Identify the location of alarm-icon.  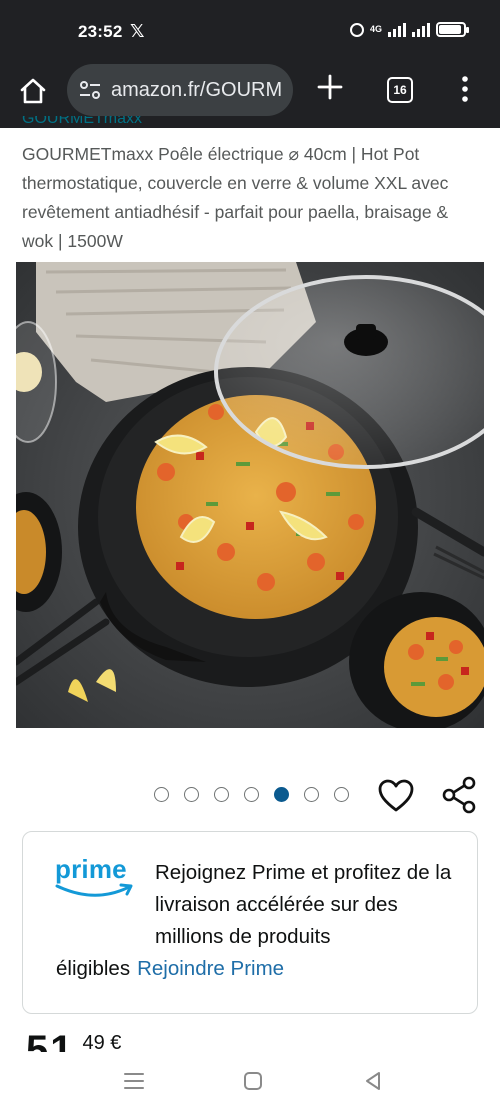
(356, 29).